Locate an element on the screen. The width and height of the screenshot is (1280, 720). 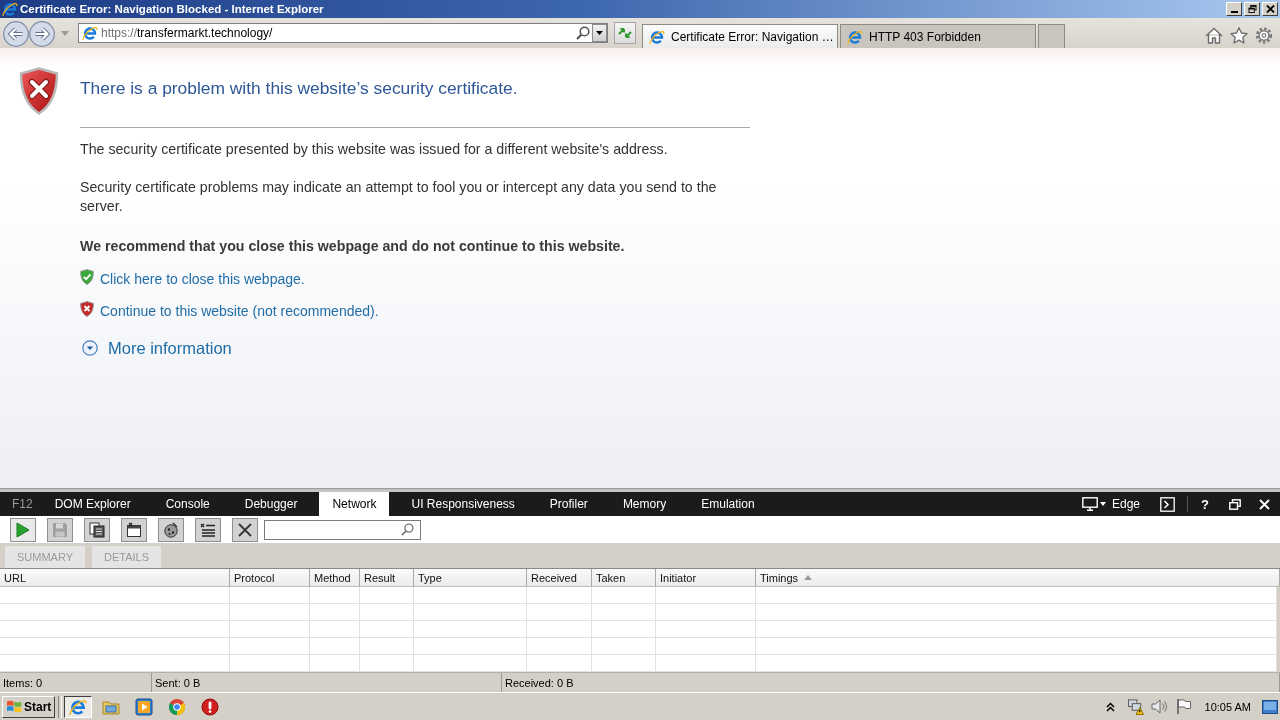
column-header: Taken is located at coordinates (624, 577).